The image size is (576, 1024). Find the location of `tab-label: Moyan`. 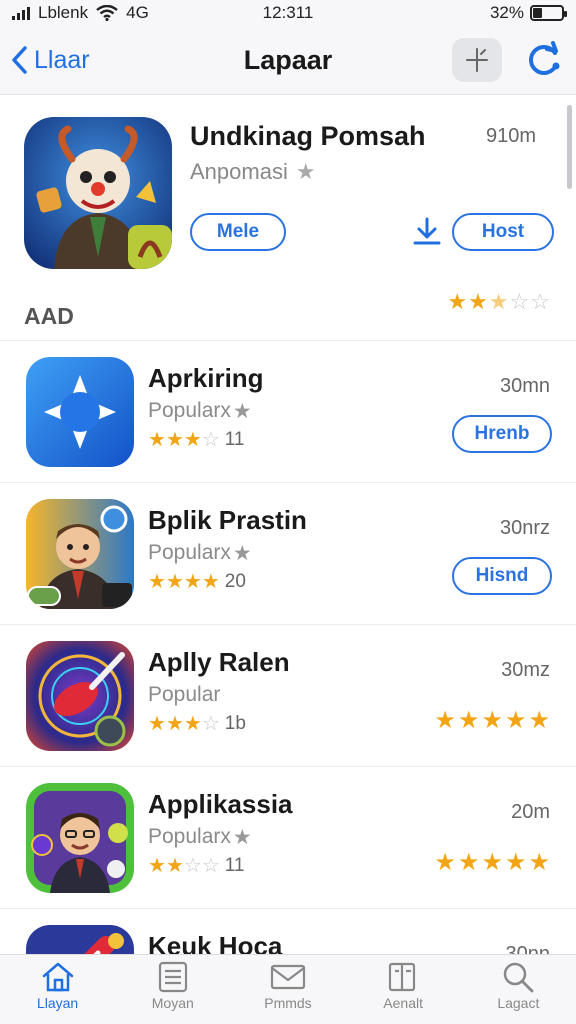

tab-label: Moyan is located at coordinates (172, 1003).